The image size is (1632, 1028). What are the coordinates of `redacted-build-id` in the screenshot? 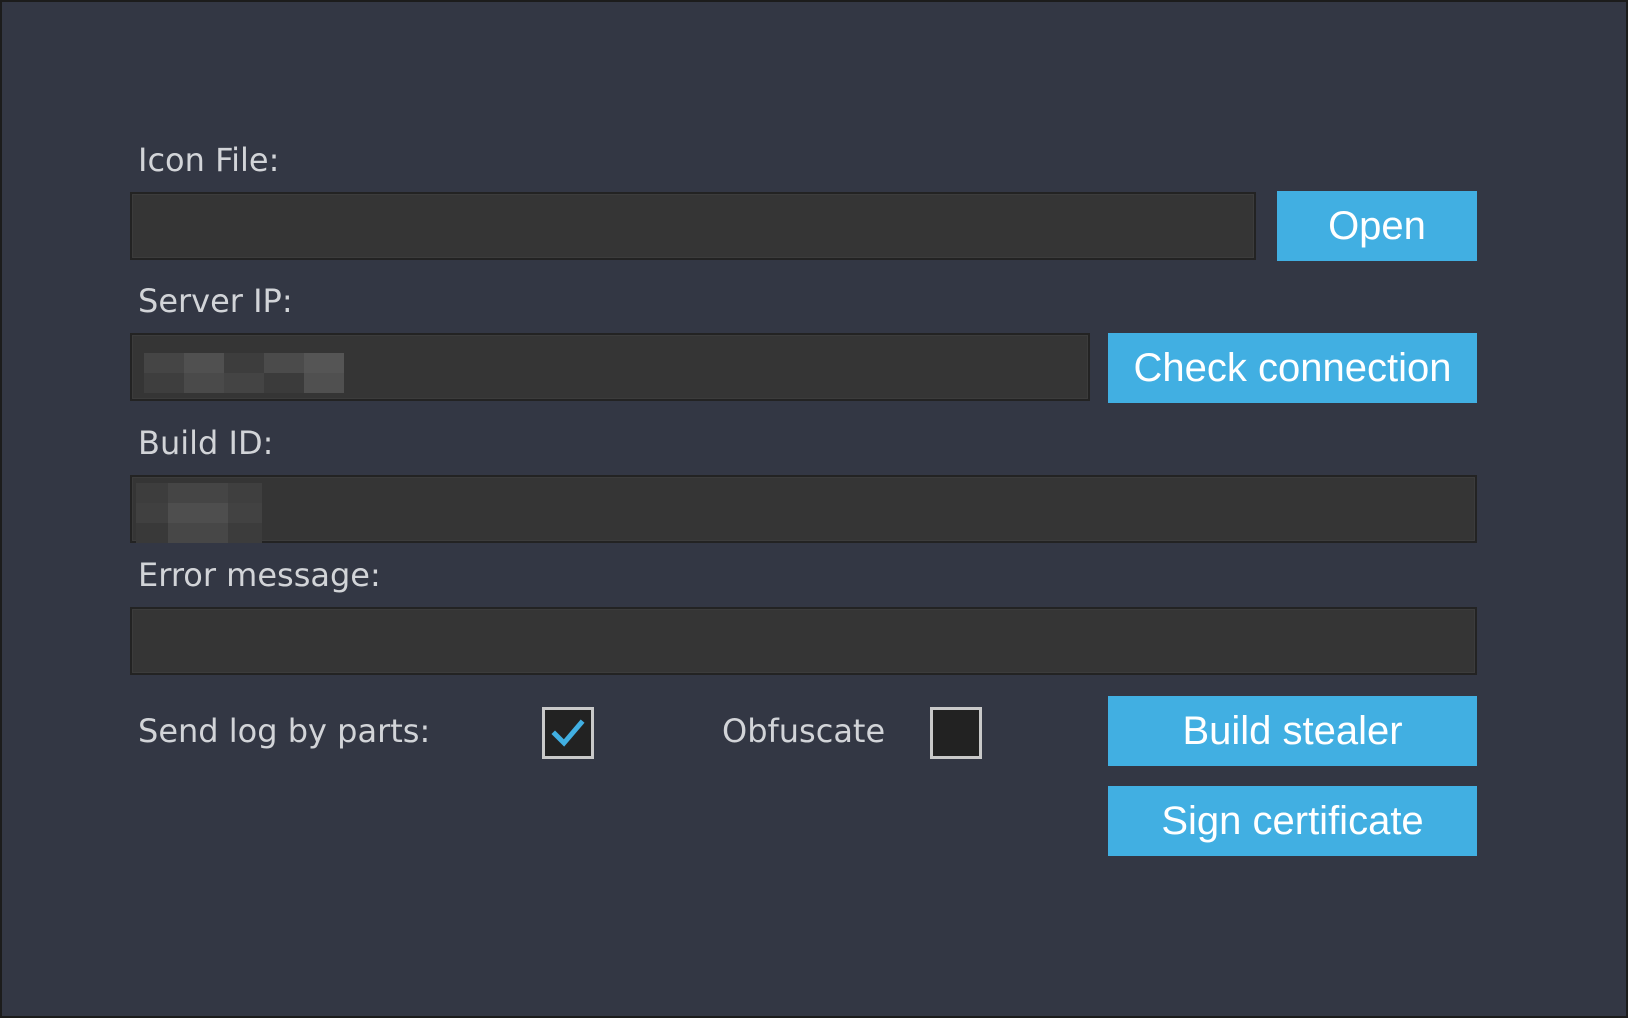 It's located at (199, 513).